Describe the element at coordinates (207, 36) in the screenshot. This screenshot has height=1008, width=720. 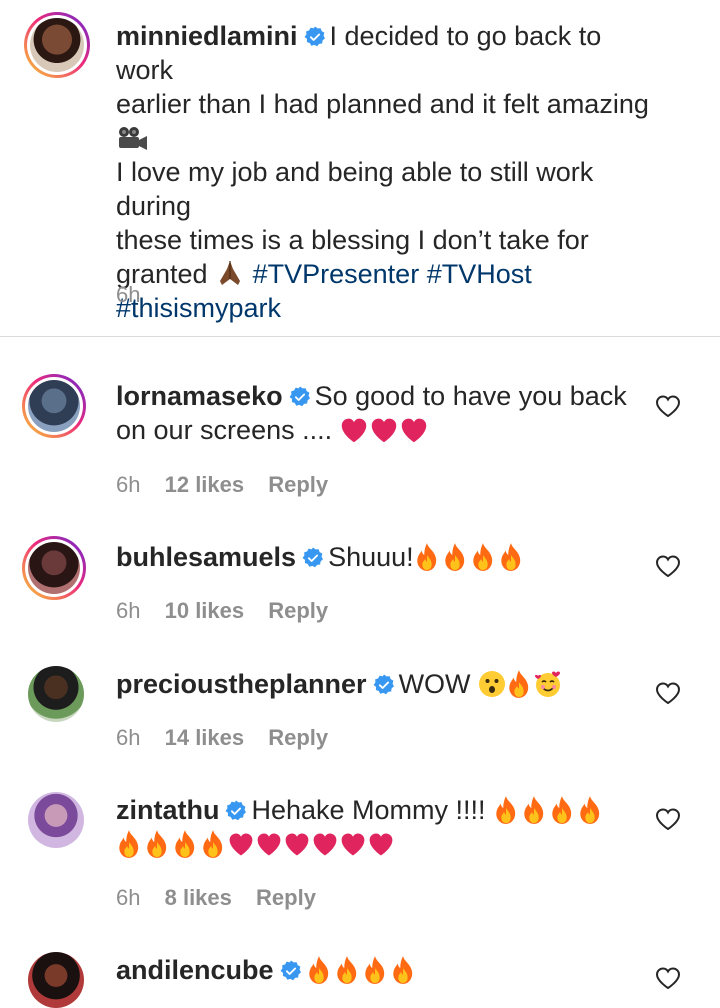
I see `username: minniedlamini` at that location.